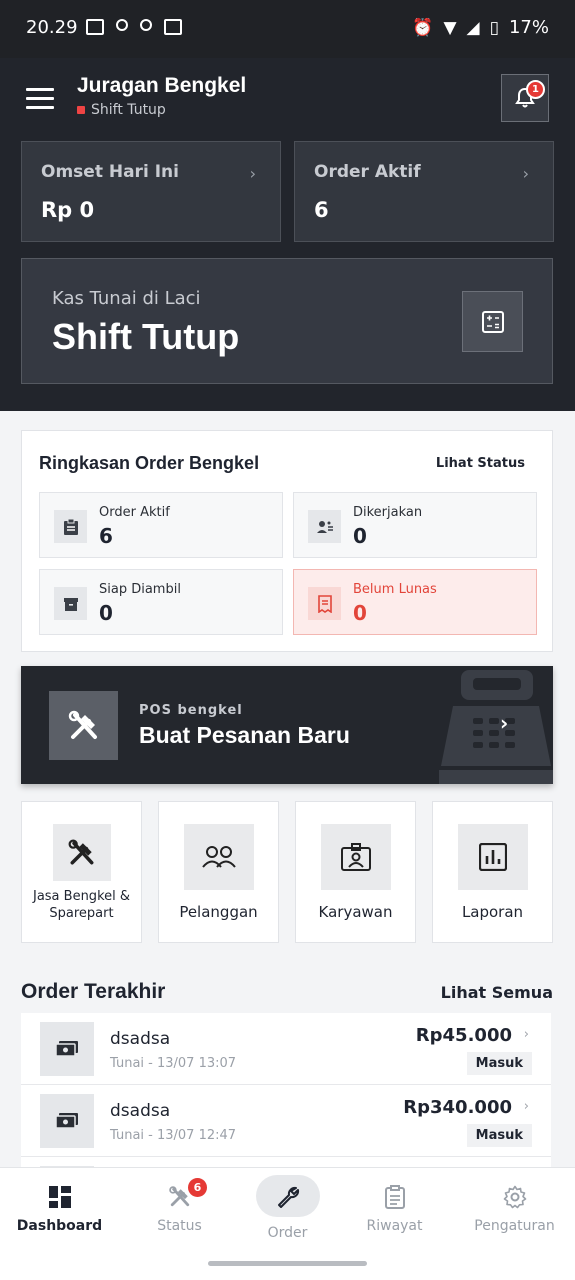 Image resolution: width=575 pixels, height=1280 pixels. Describe the element at coordinates (151, 191) in the screenshot. I see `stat-card-revenue: Omset Hari Ini › Rp 0` at that location.